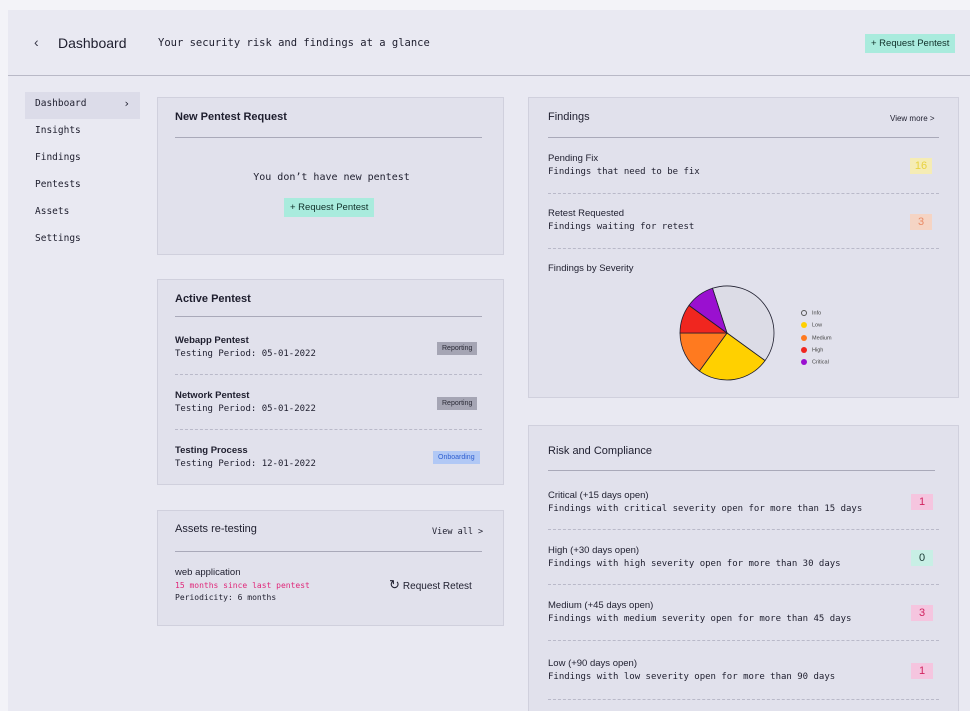 The width and height of the screenshot is (970, 711). I want to click on refresh-icon: ↻, so click(394, 584).